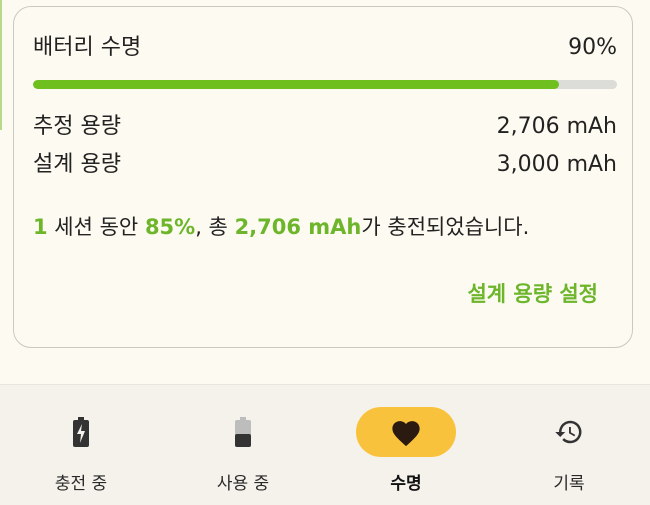  What do you see at coordinates (81, 484) in the screenshot?
I see `nav-label-charging: 충전 중` at bounding box center [81, 484].